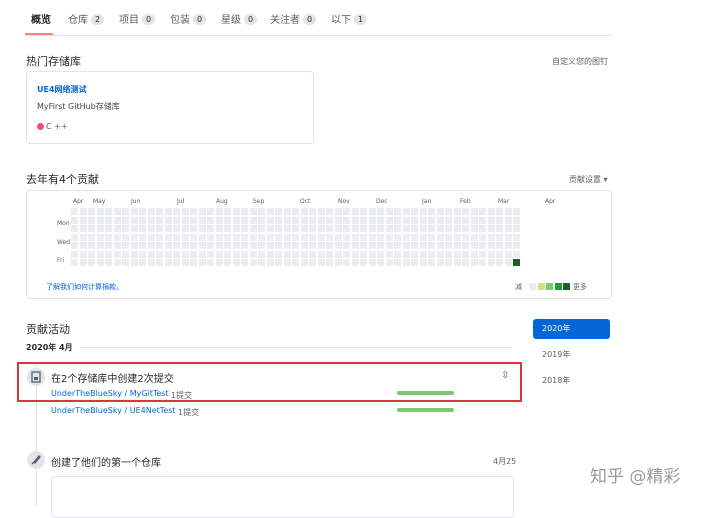  Describe the element at coordinates (571, 381) in the screenshot. I see `year-2018-button: 2018年` at that location.